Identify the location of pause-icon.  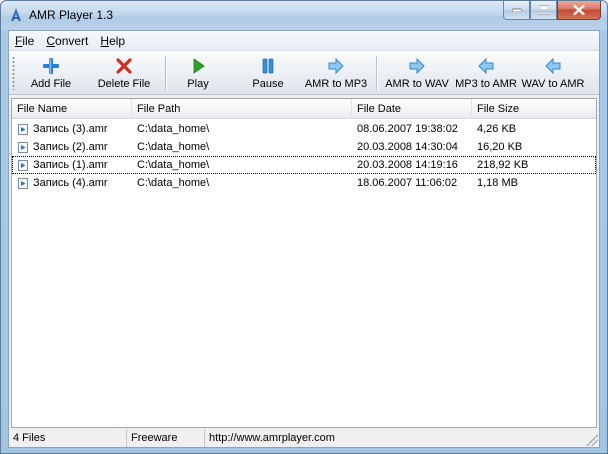
(268, 66).